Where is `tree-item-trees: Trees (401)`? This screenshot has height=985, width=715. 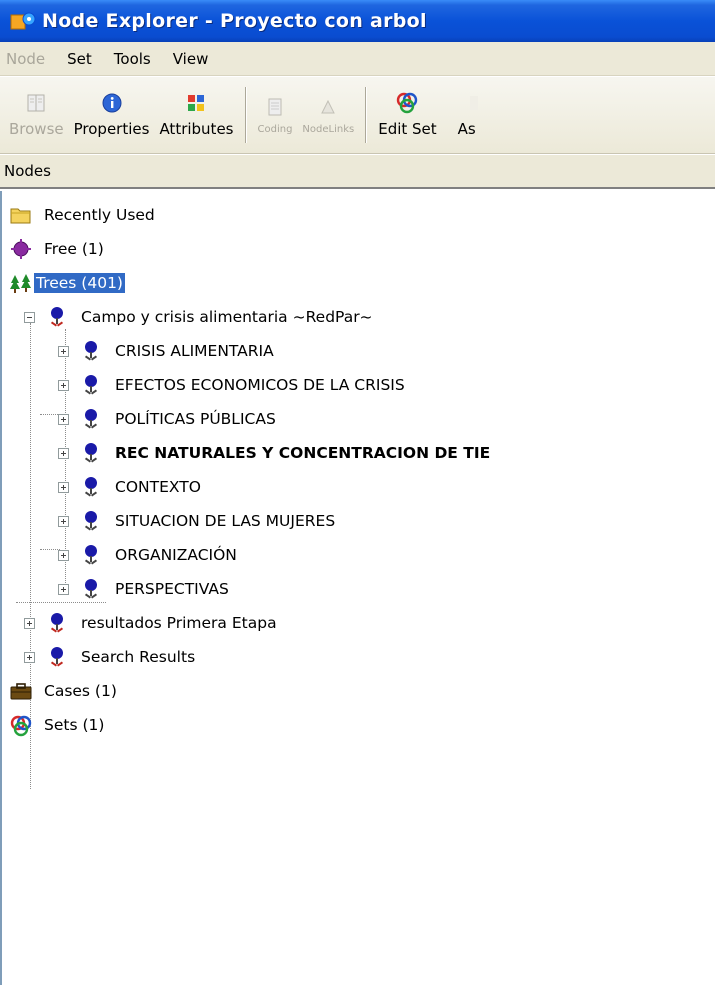
tree-item-trees: Trees (401) is located at coordinates (67, 283).